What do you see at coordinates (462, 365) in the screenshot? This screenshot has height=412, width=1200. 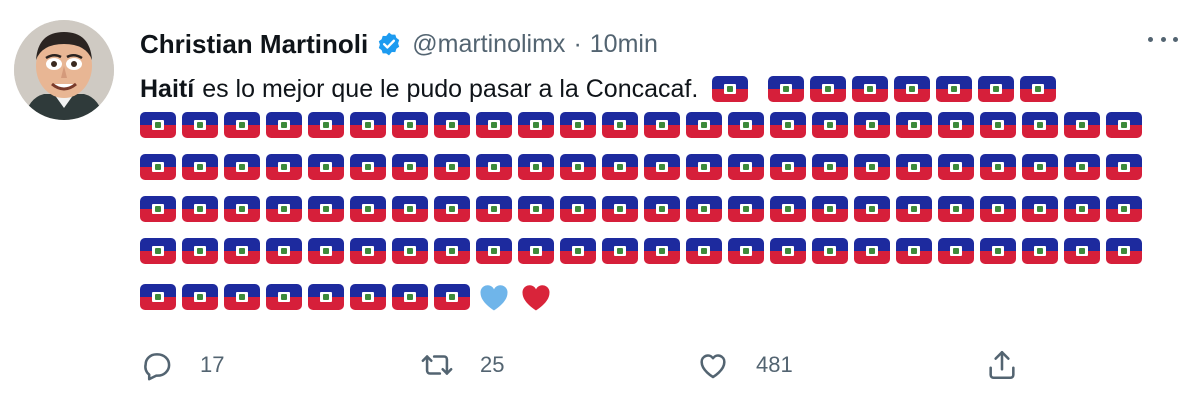 I see `retweet-button: 25` at bounding box center [462, 365].